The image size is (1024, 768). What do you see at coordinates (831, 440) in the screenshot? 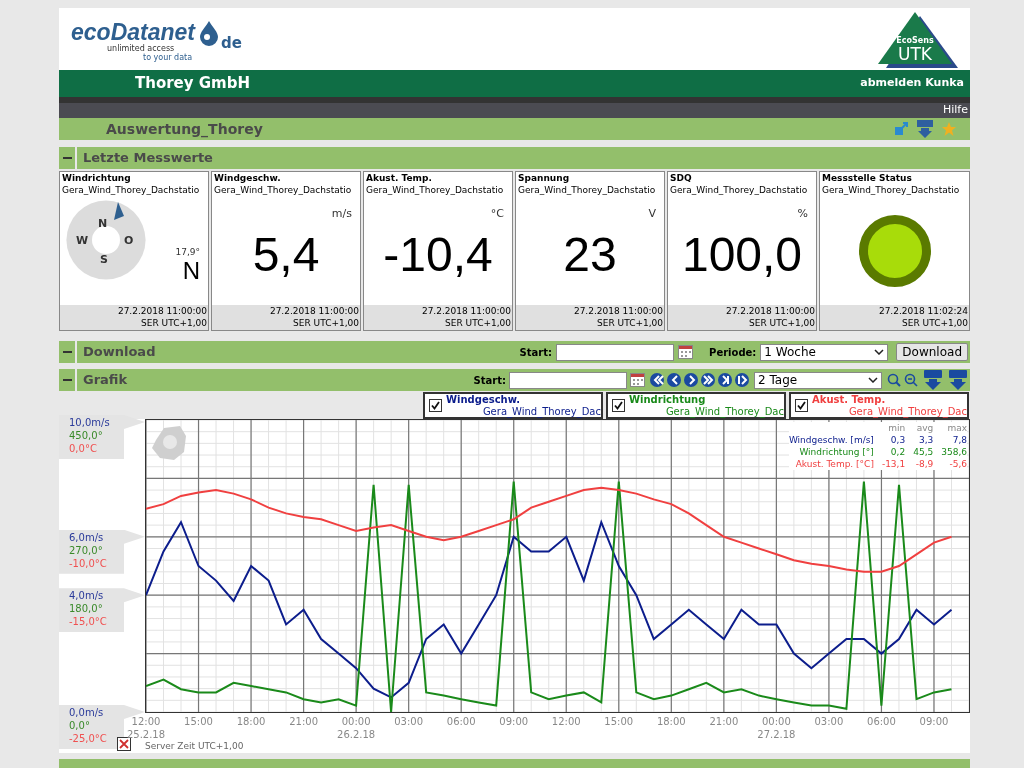
I see `series-label: Windgeschw. [m/s]` at bounding box center [831, 440].